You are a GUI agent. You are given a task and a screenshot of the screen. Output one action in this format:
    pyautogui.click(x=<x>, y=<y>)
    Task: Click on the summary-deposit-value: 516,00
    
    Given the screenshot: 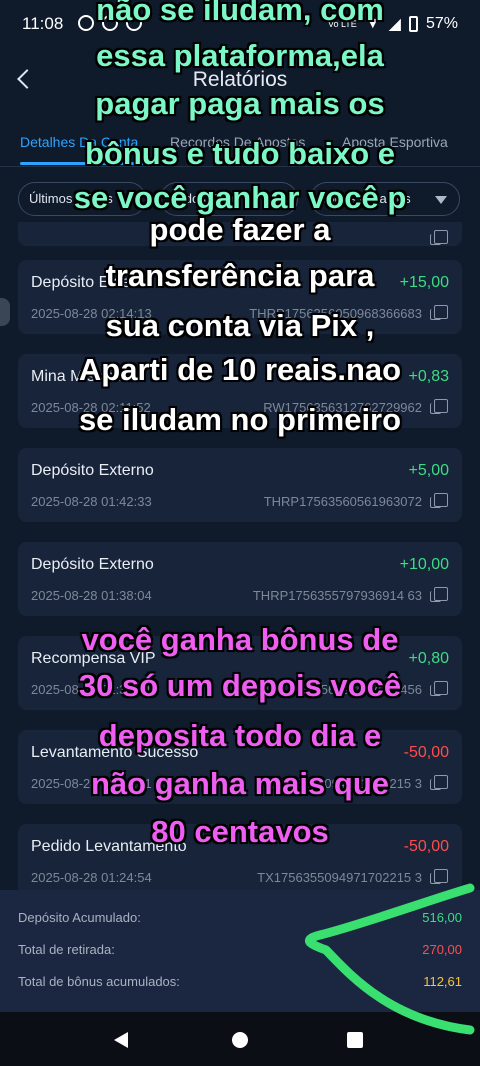 What is the action you would take?
    pyautogui.click(x=442, y=917)
    